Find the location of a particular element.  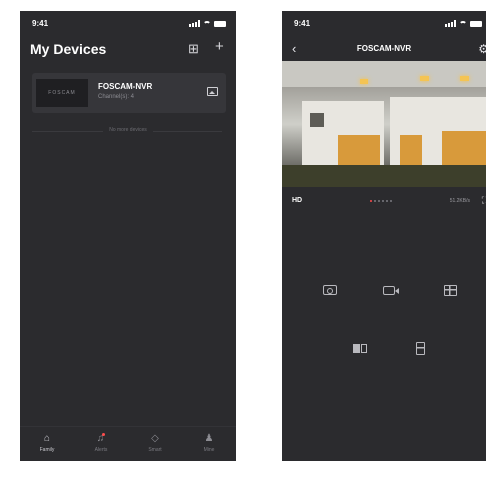

no-more-devices: No more devices is located at coordinates (128, 130).